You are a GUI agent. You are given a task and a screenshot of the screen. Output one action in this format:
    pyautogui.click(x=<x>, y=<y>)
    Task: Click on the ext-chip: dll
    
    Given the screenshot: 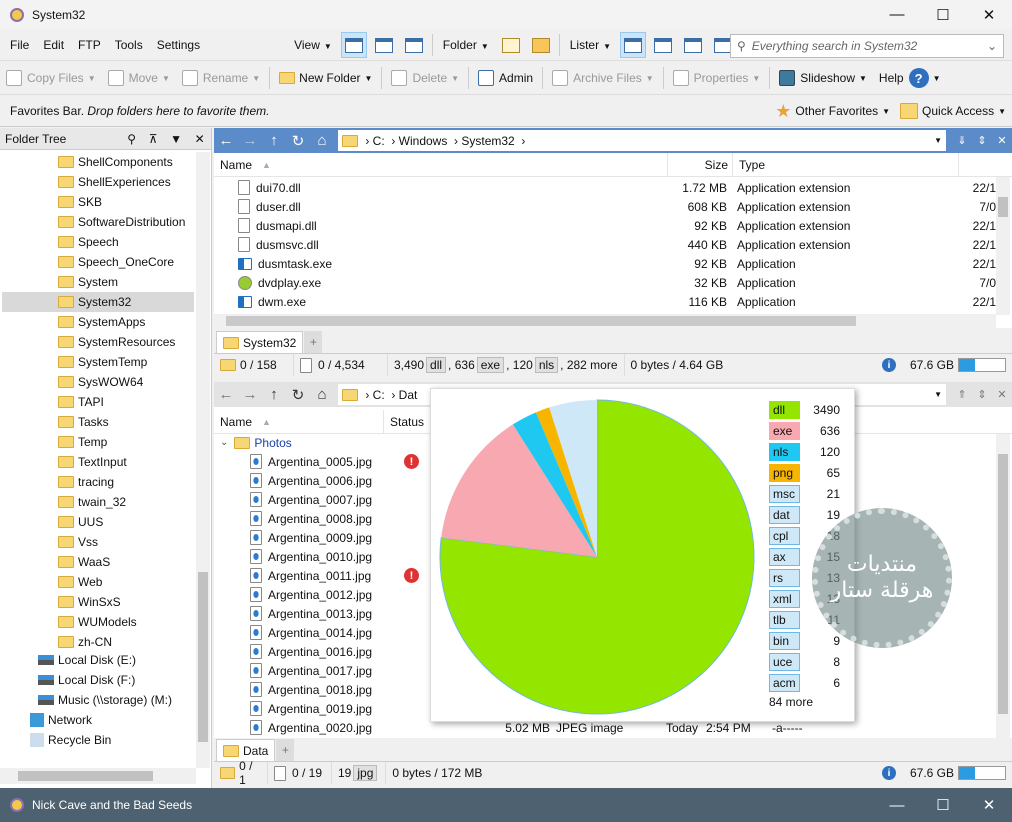 What is the action you would take?
    pyautogui.click(x=436, y=365)
    